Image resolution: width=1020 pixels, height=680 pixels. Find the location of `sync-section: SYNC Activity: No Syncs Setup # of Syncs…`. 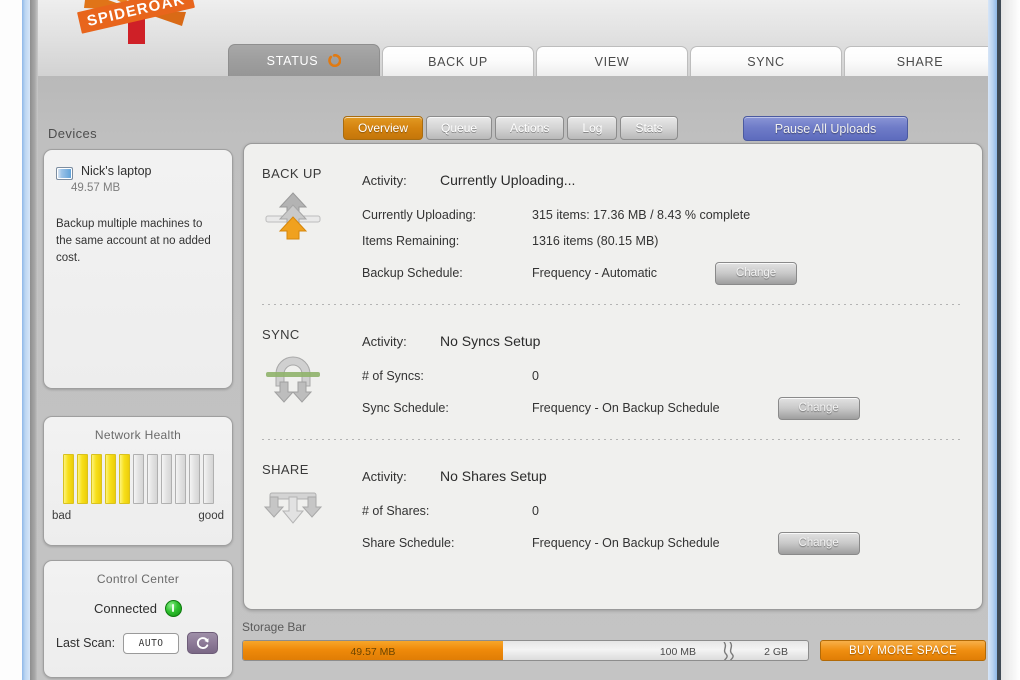

sync-section: SYNC Activity: No Syncs Setup # of Syncs… is located at coordinates (613, 363).